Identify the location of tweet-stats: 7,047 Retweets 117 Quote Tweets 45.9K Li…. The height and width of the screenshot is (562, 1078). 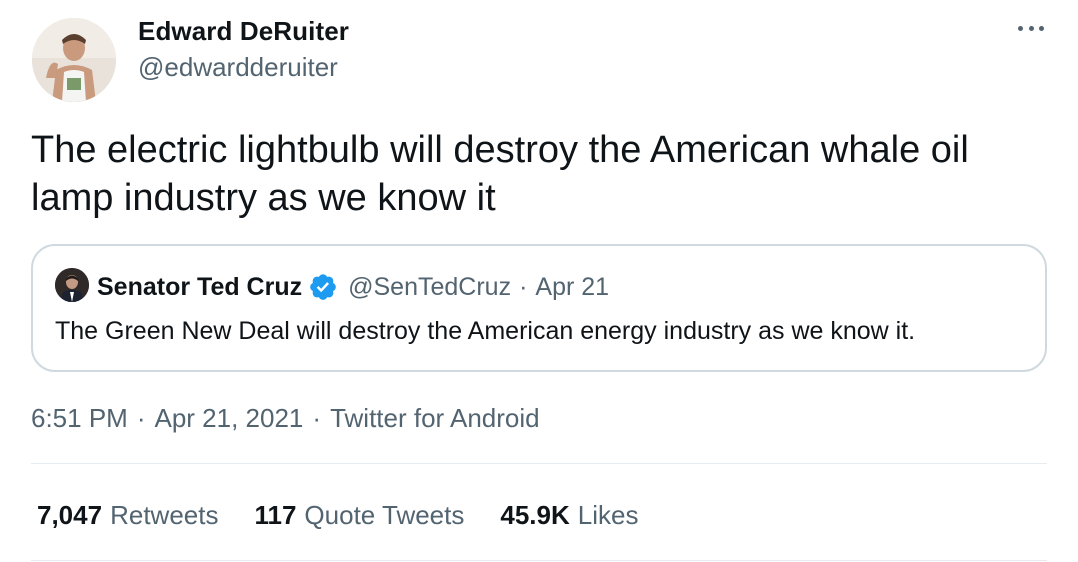
(355, 515).